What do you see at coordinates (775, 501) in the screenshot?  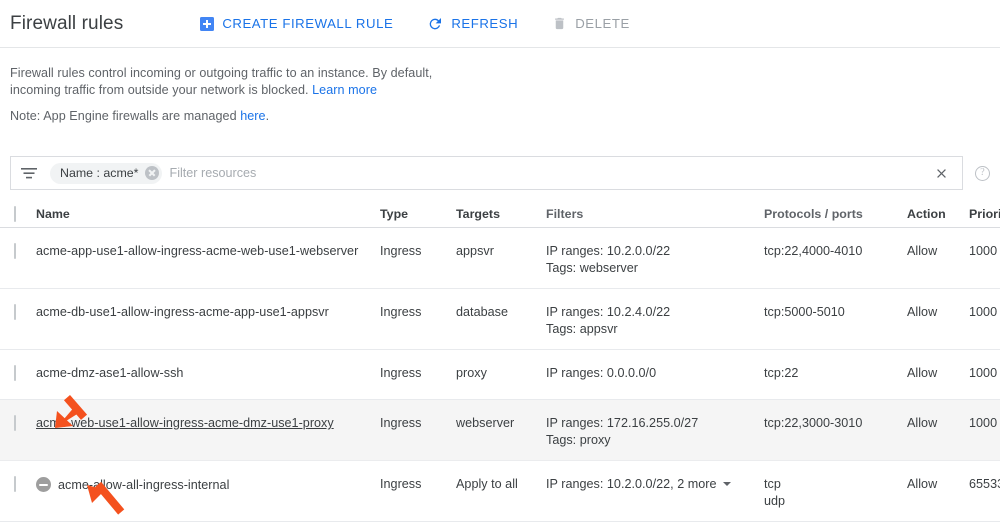 I see `rule-protocols-line-2: udp` at bounding box center [775, 501].